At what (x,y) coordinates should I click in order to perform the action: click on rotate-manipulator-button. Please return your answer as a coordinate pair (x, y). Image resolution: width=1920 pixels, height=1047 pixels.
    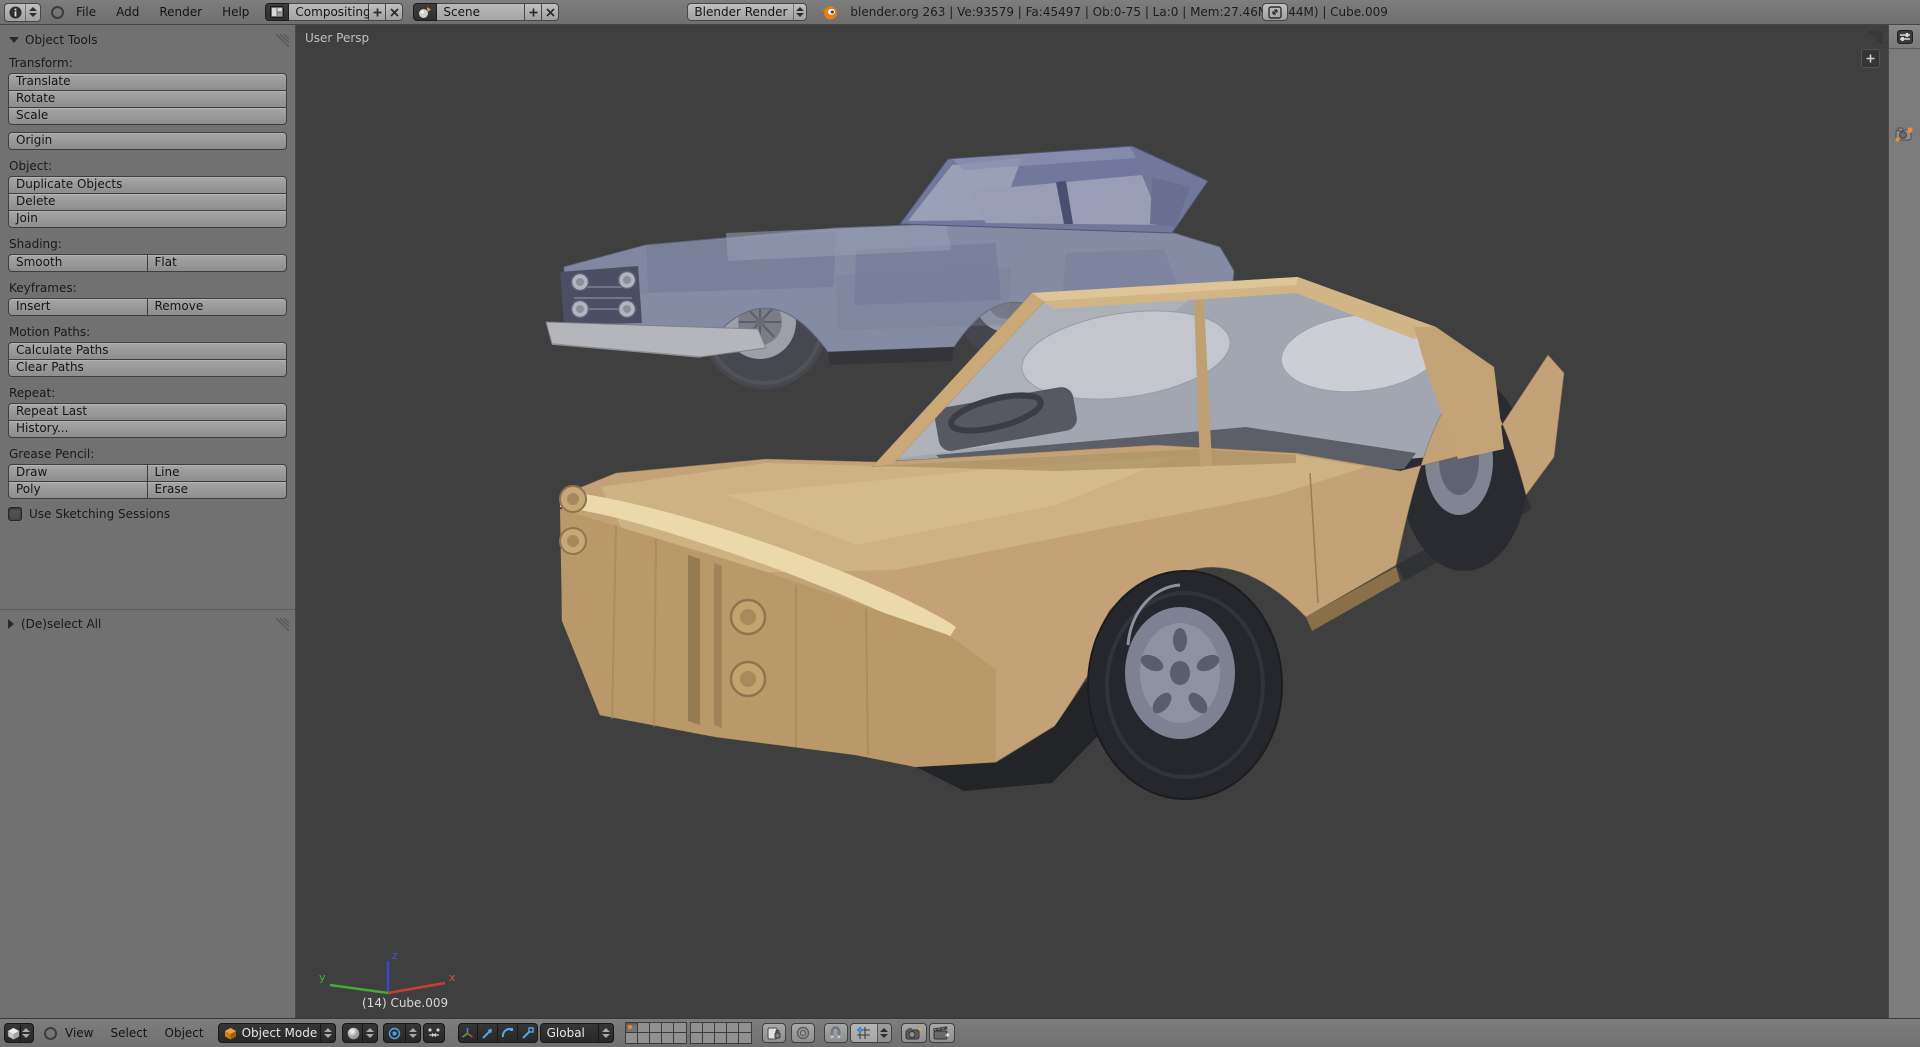
    Looking at the image, I should click on (507, 1033).